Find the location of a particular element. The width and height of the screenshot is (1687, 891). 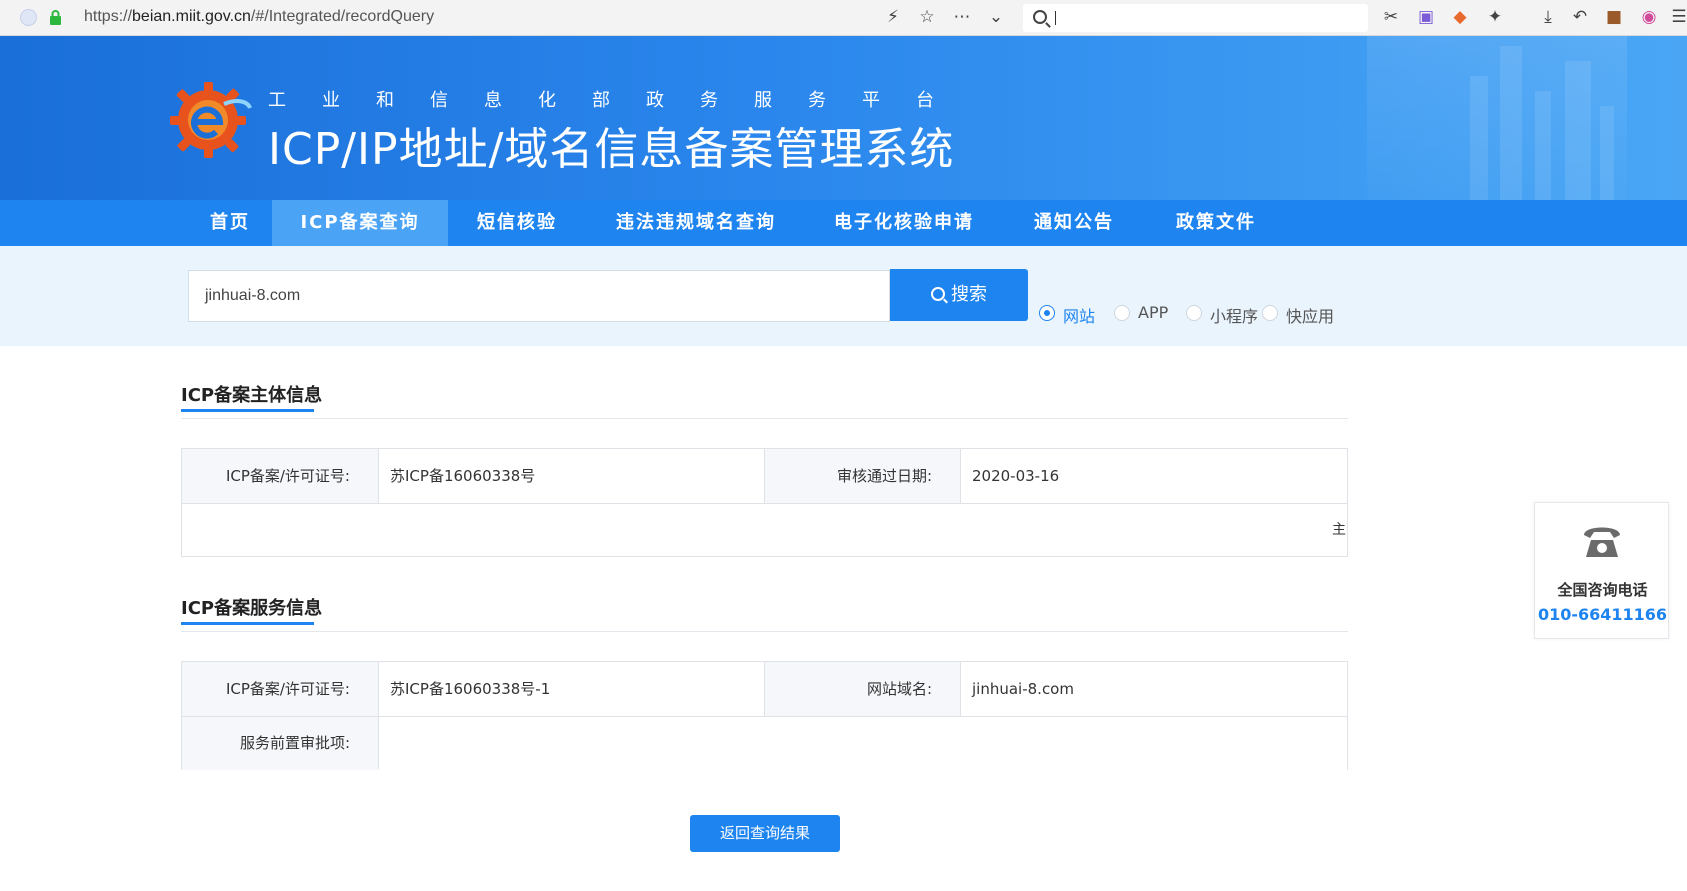

nav-home: 首页 is located at coordinates (230, 223).